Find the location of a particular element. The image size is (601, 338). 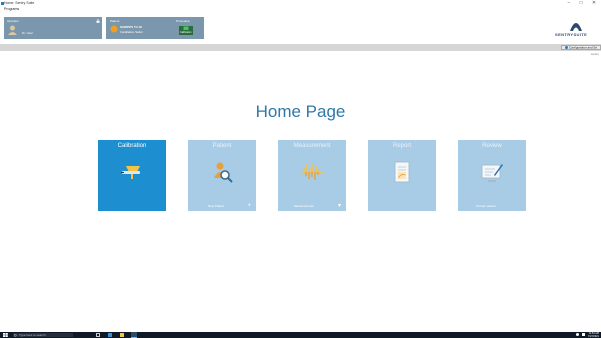

task-view-icon is located at coordinates (98, 335).